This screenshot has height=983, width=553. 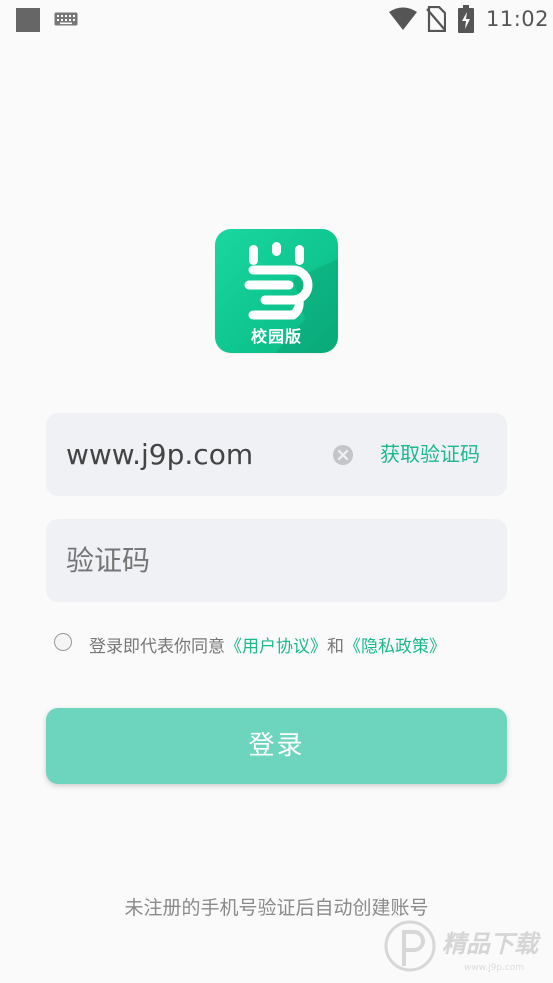 I want to click on watermark: 精品下载 www.j9p.com, so click(x=463, y=946).